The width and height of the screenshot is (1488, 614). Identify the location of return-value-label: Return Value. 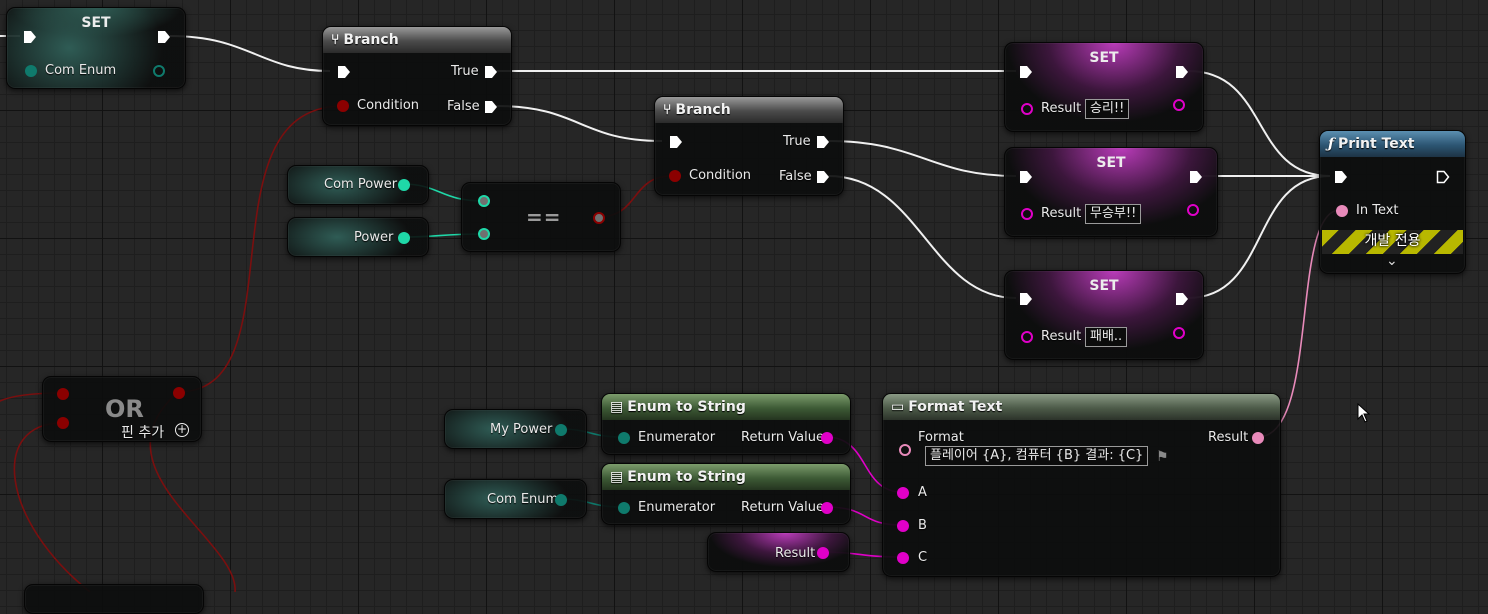
(782, 507).